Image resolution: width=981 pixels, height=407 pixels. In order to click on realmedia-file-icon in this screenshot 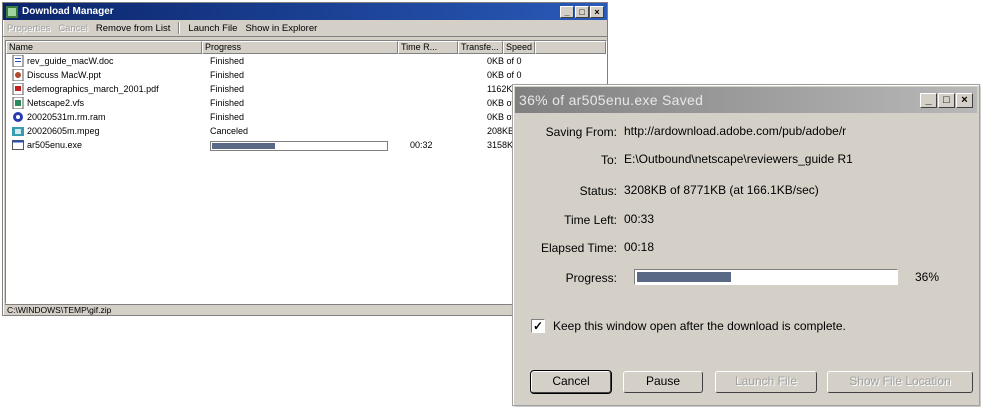, I will do `click(18, 117)`.